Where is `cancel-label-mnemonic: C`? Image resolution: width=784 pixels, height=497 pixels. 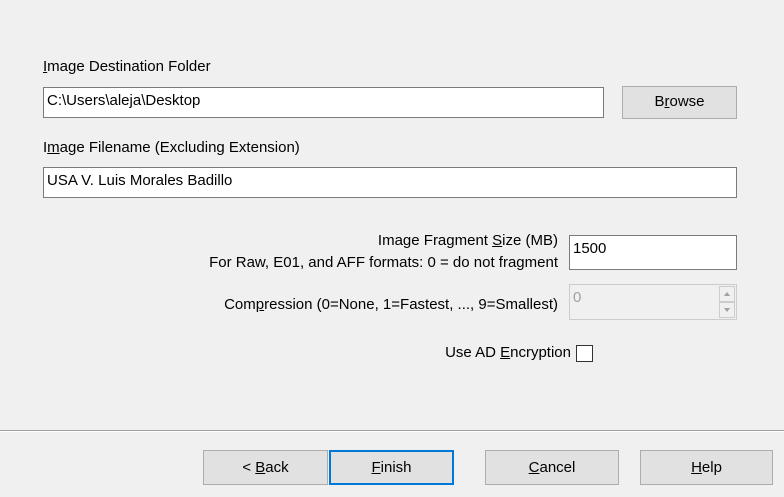 cancel-label-mnemonic: C is located at coordinates (534, 467).